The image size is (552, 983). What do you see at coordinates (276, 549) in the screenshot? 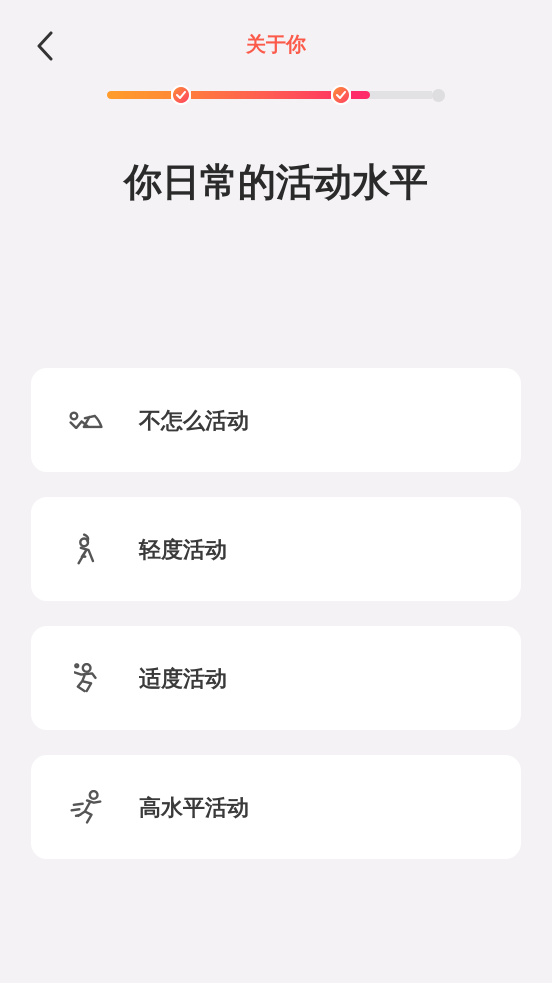
I see `option-card: 轻度活动` at bounding box center [276, 549].